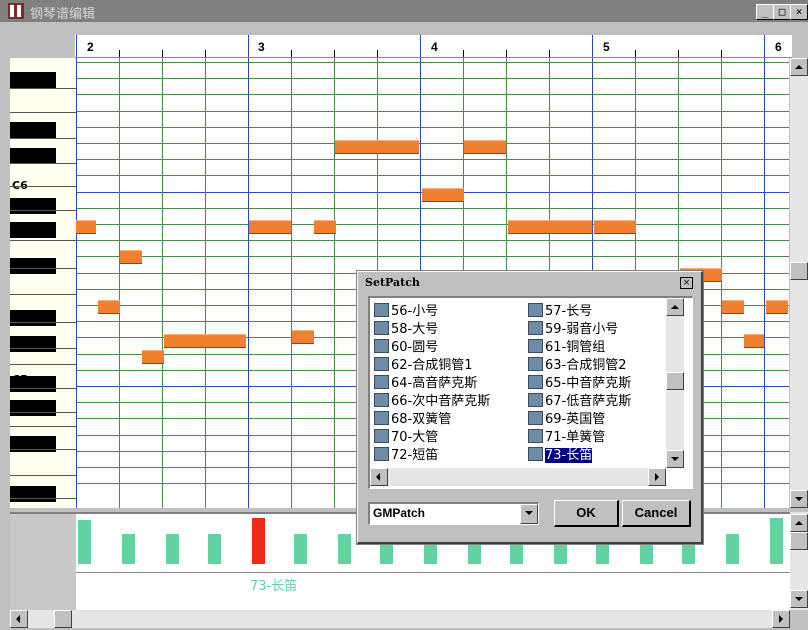 Image resolution: width=808 pixels, height=630 pixels. Describe the element at coordinates (43, 283) in the screenshot. I see `piano-keyboard: C6 C5` at that location.